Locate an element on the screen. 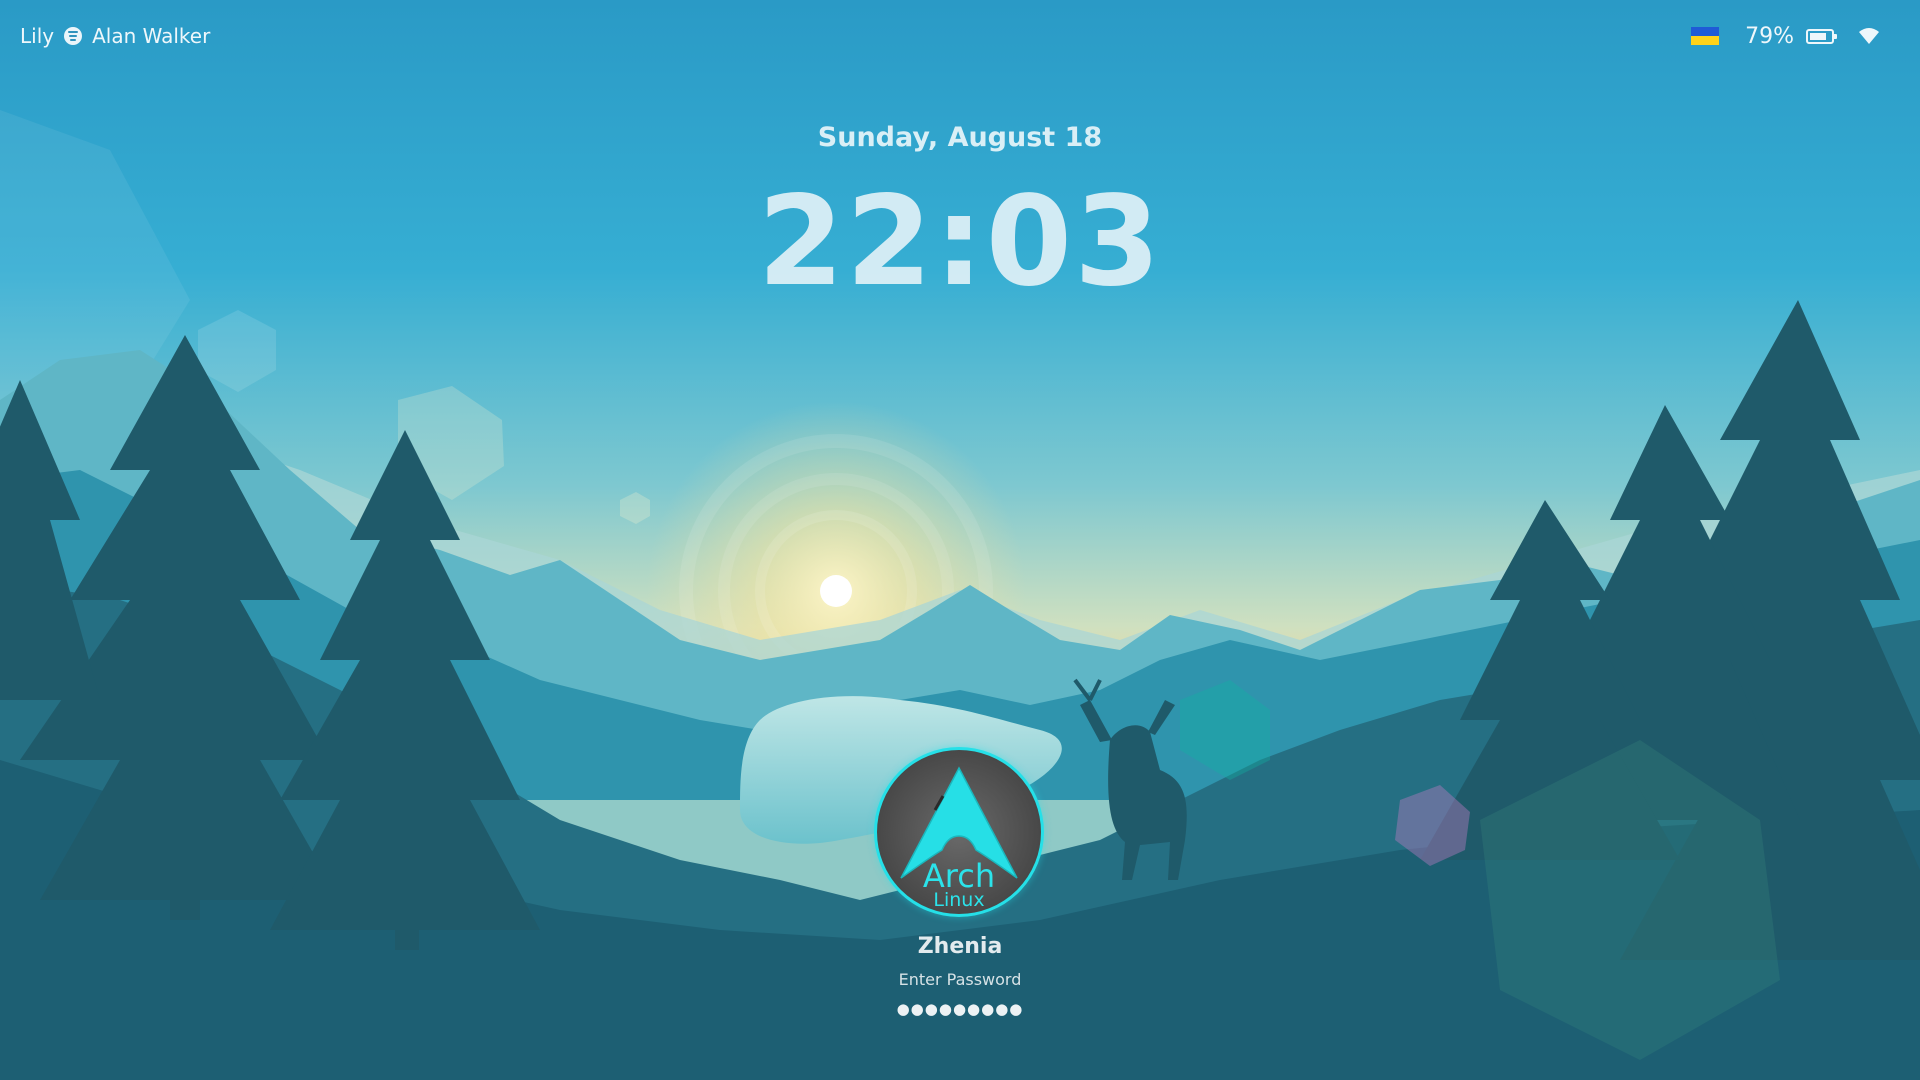 The width and height of the screenshot is (1920, 1080). wifi-icon is located at coordinates (1869, 36).